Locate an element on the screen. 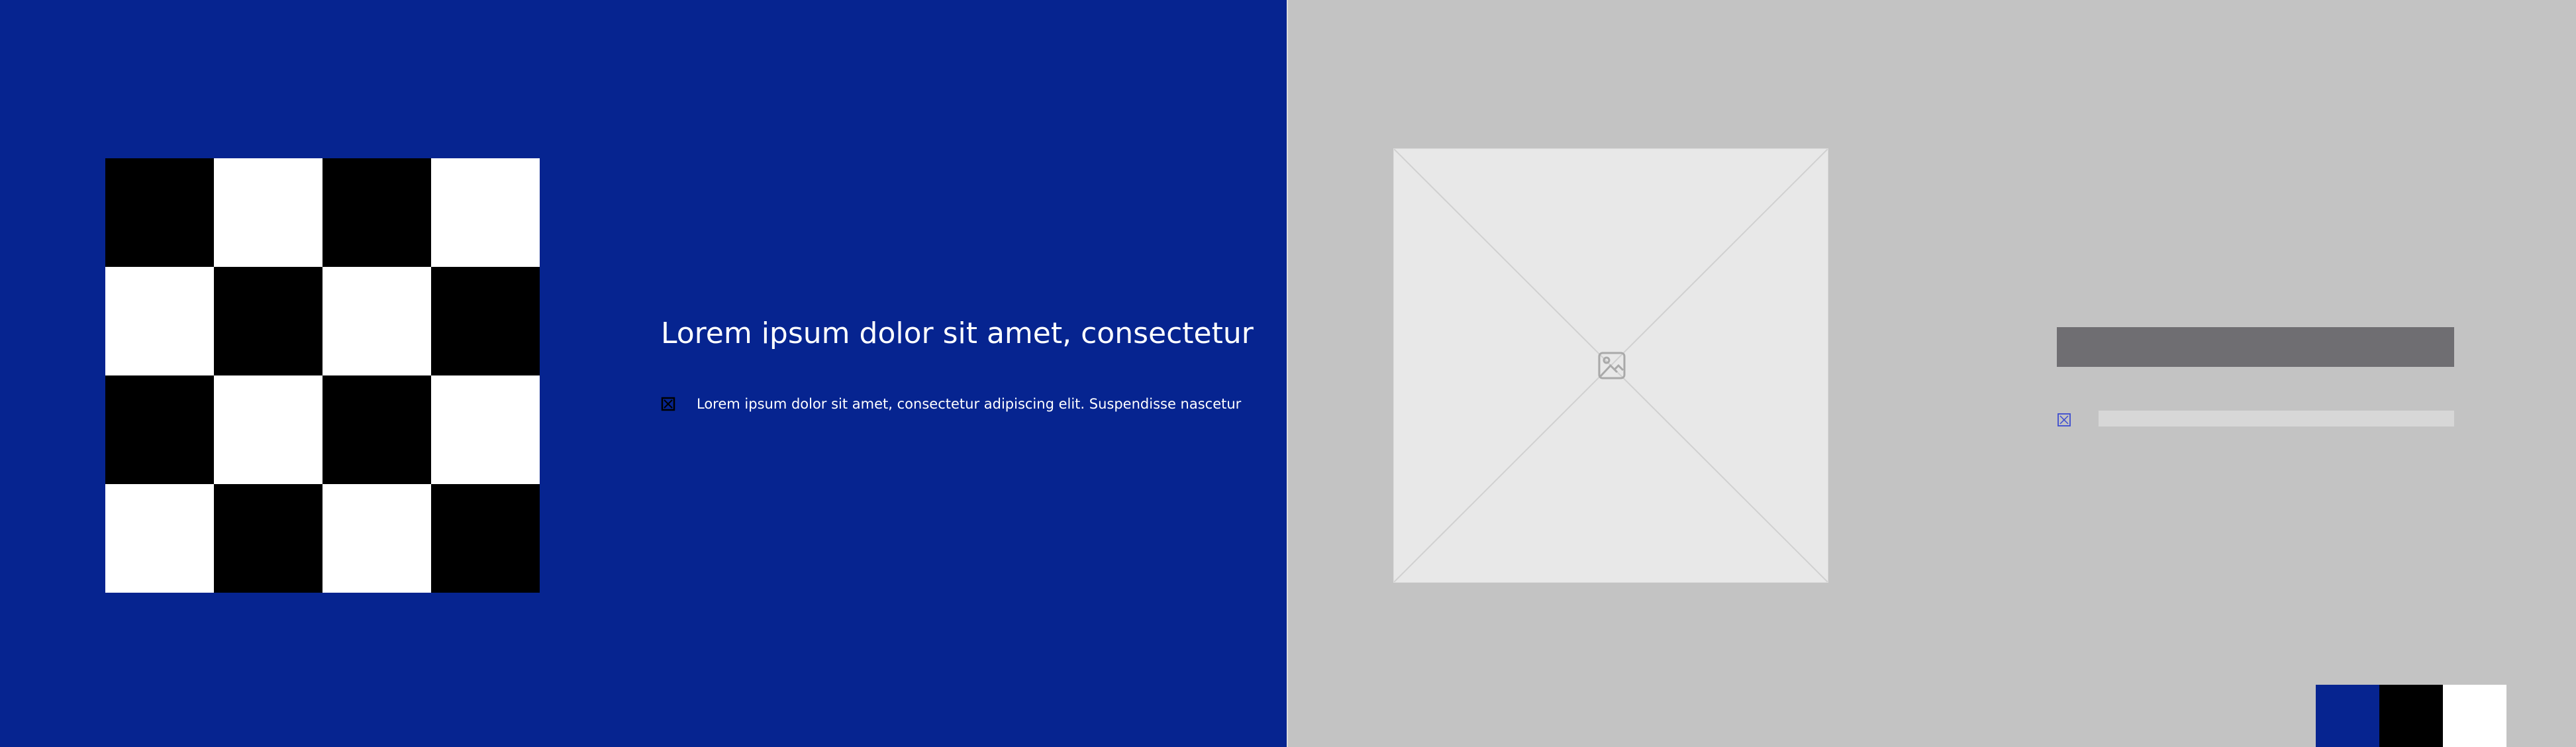  skeleton-text-line is located at coordinates (2276, 418).